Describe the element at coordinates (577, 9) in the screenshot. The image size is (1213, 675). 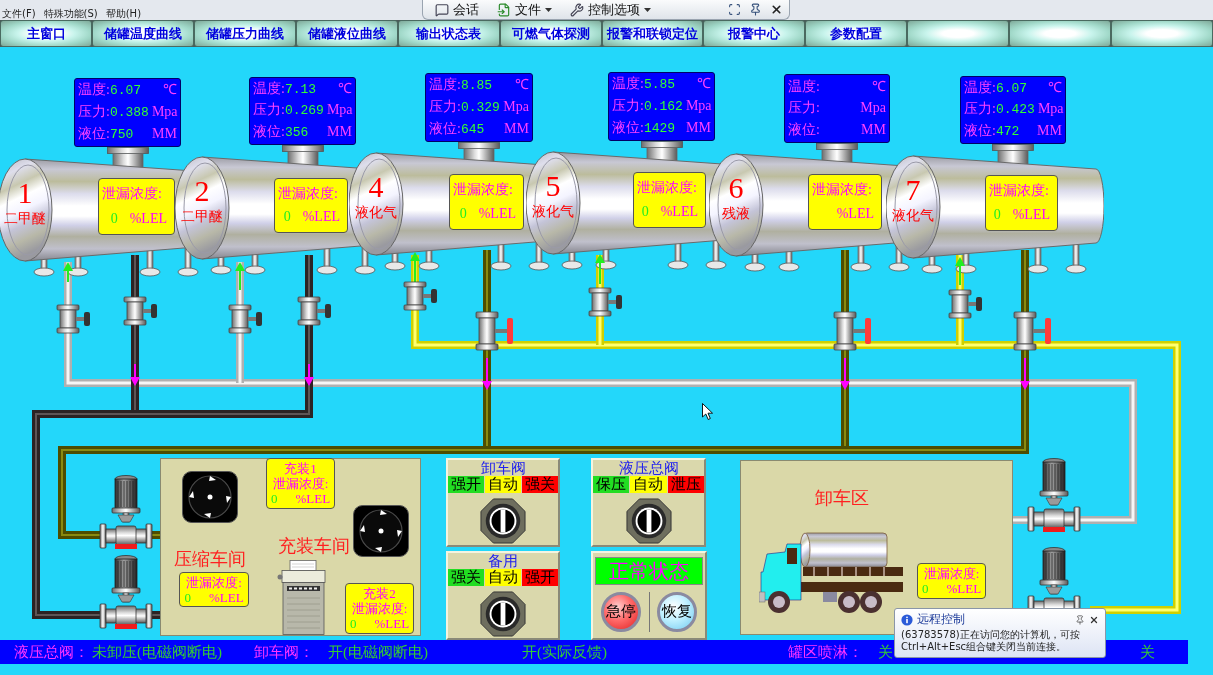
I see `wrench-icon` at that location.